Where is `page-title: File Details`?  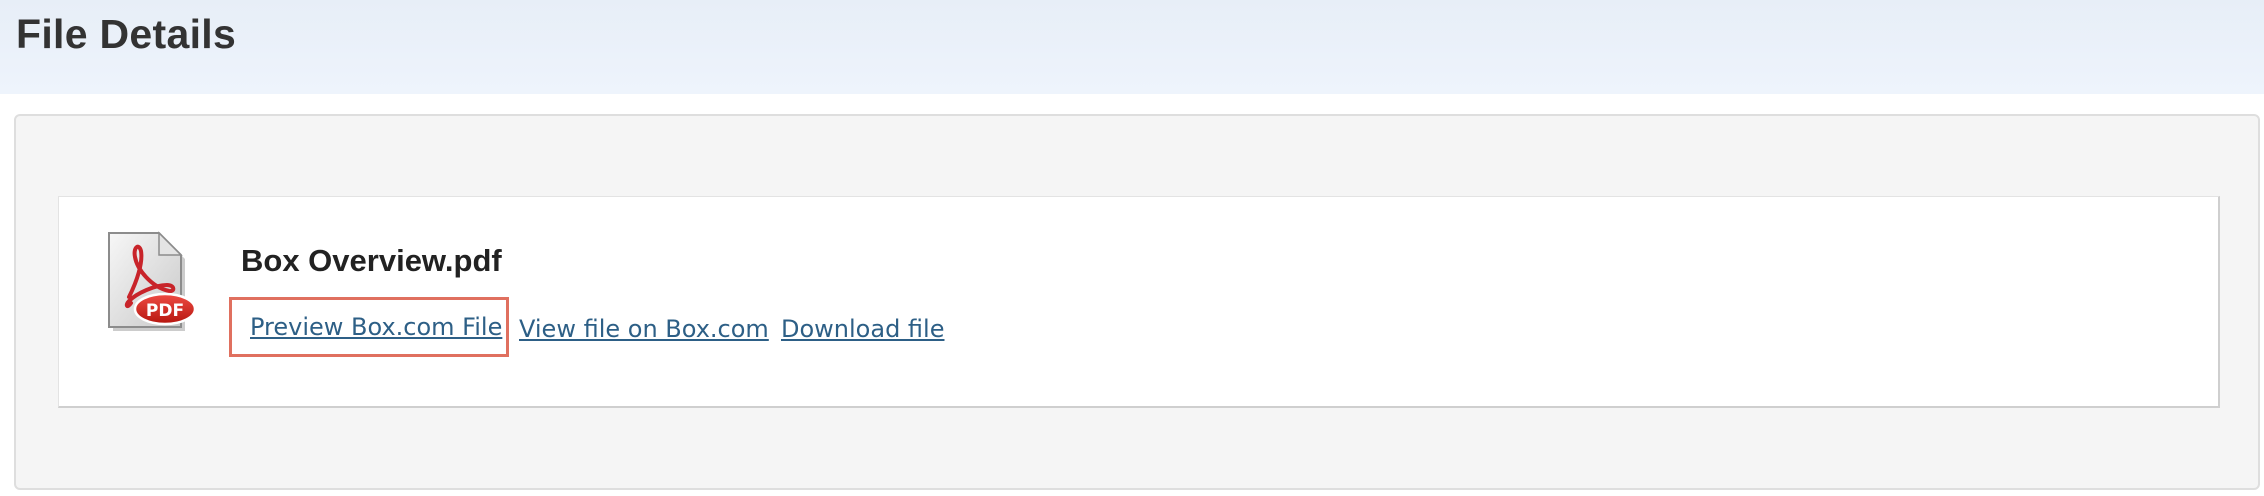 page-title: File Details is located at coordinates (126, 34).